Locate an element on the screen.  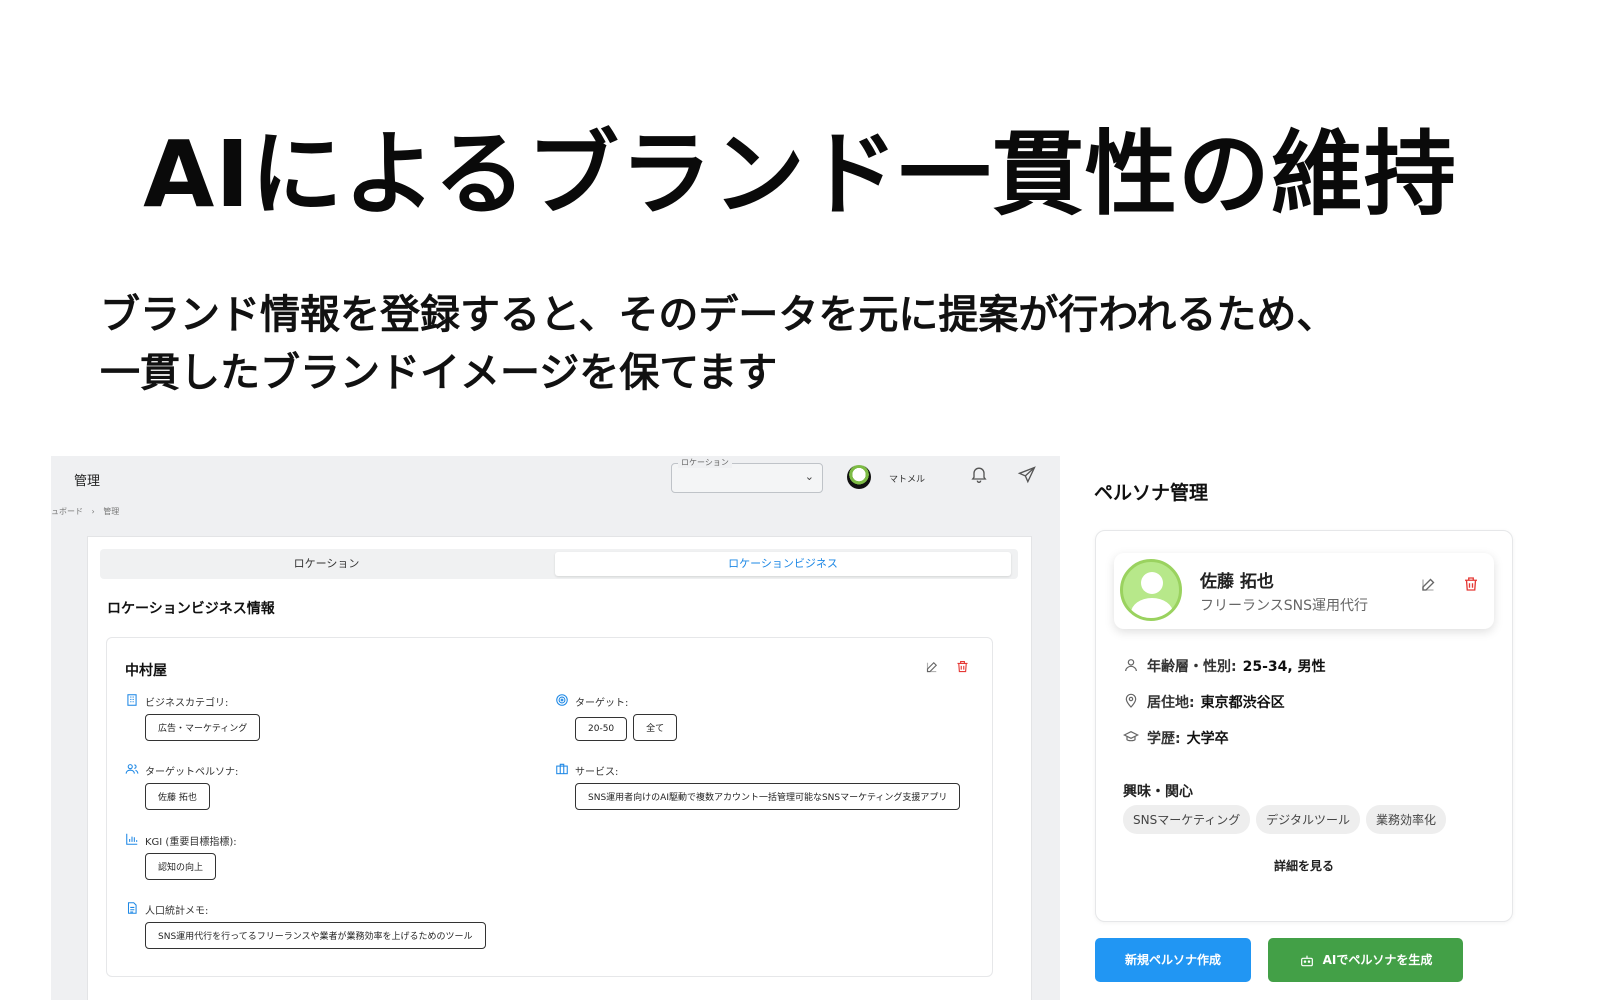
interest-tag: SNSマーケティング is located at coordinates (1187, 819).